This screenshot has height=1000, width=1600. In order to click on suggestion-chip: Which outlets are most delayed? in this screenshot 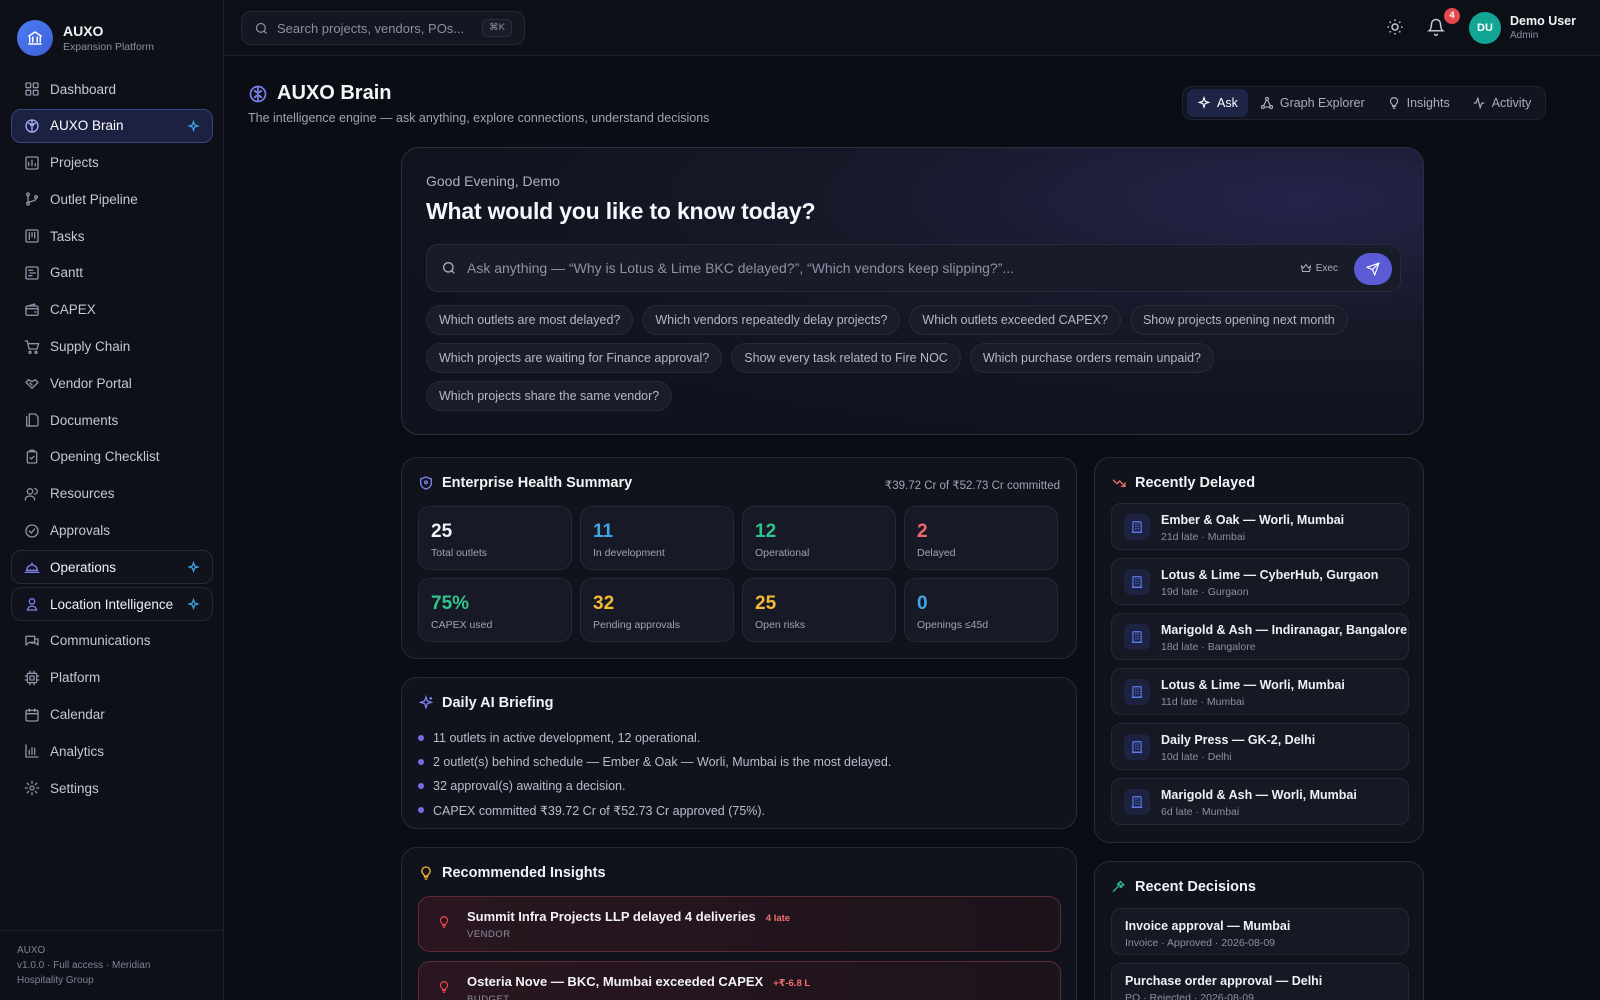, I will do `click(530, 320)`.